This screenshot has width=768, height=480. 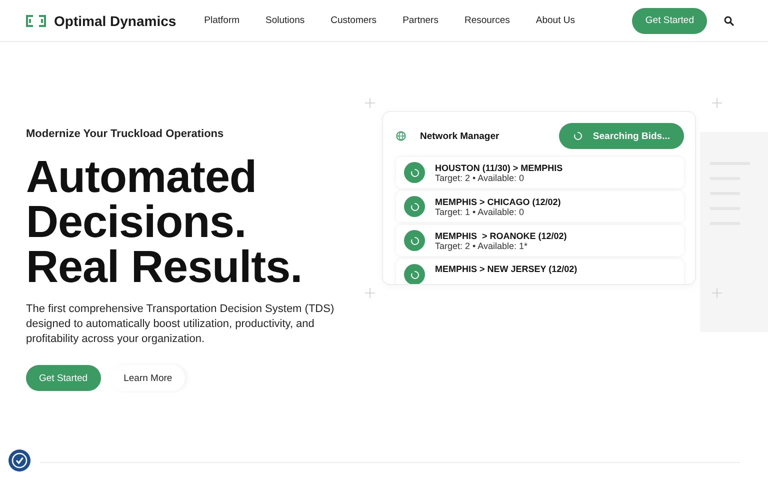 I want to click on nav-link: Customers, so click(x=353, y=20).